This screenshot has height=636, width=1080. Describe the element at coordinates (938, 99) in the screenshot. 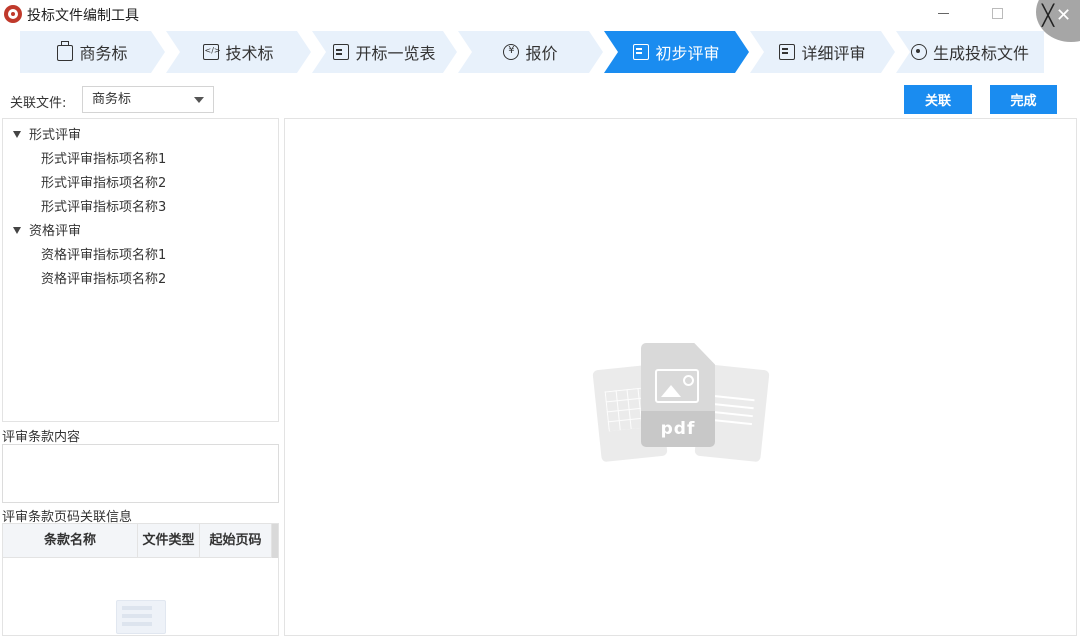

I see `link-button: 关联` at that location.